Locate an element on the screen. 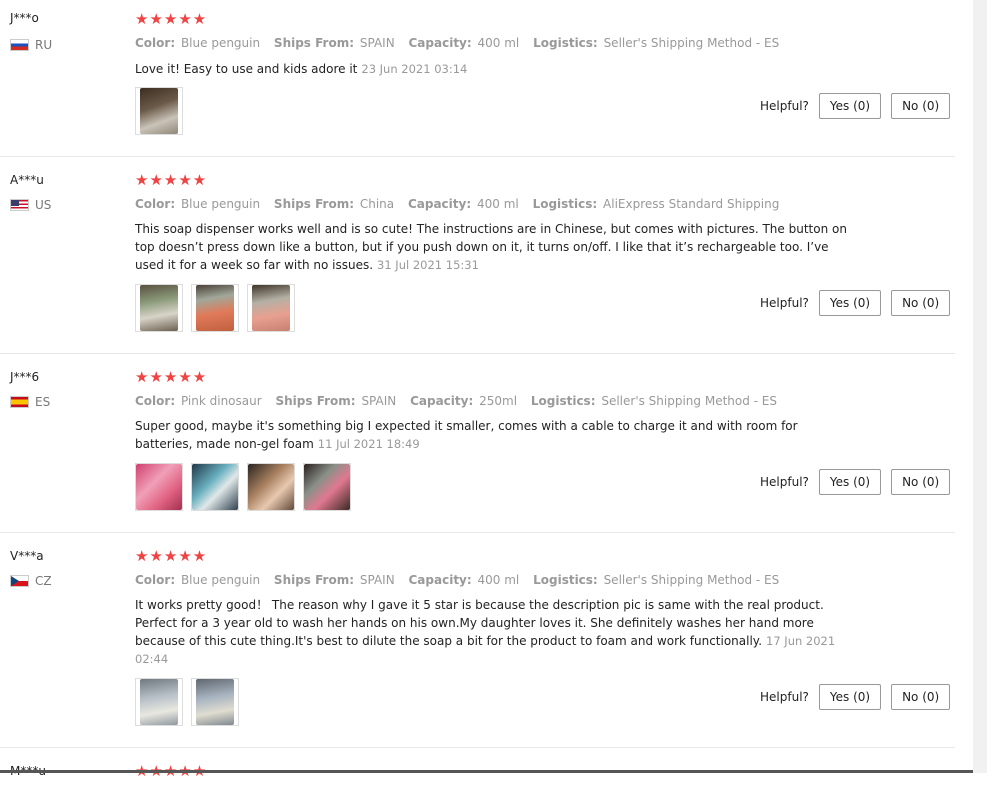 The width and height of the screenshot is (987, 788). page-scrollbar is located at coordinates (980, 386).